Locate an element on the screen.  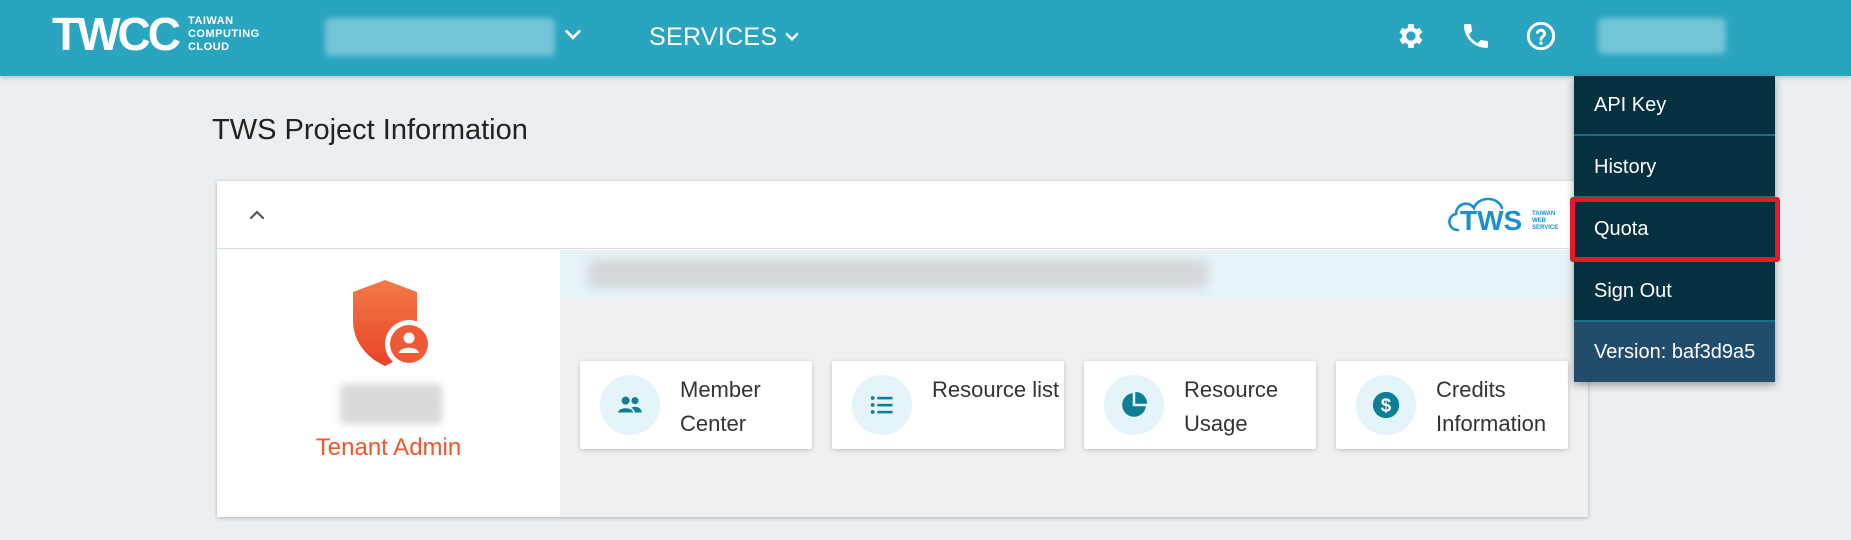
member-center-label: Member Center is located at coordinates (720, 406).